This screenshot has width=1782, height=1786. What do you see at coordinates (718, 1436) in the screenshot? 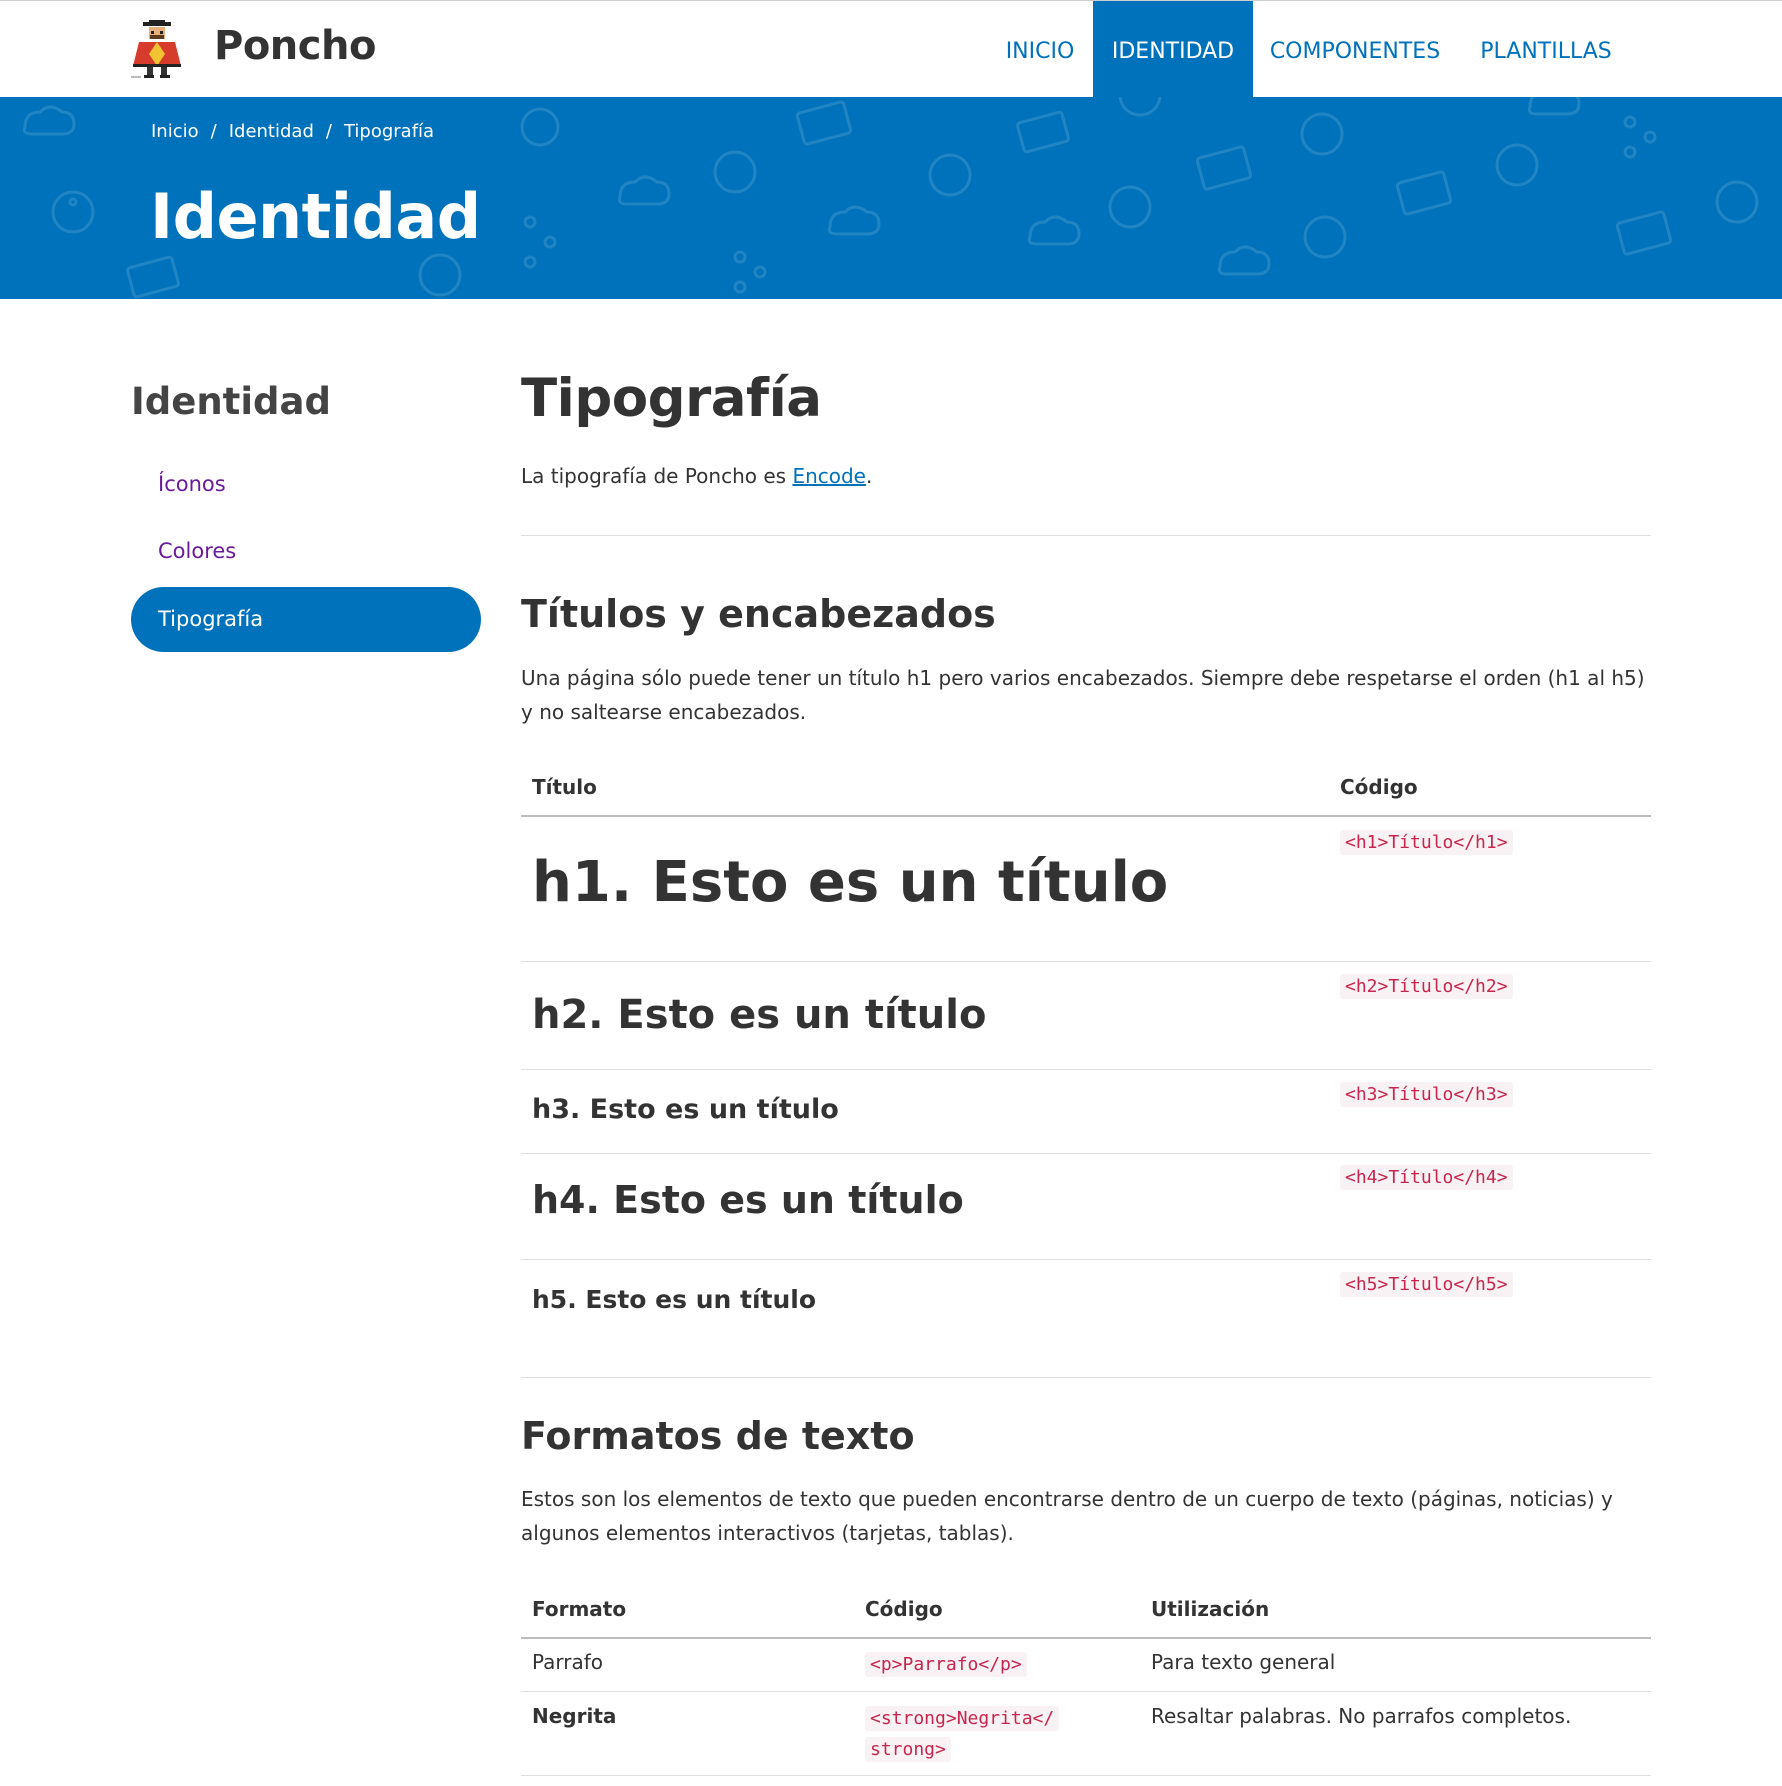
I see `section-title-formats: Formatos de texto` at bounding box center [718, 1436].